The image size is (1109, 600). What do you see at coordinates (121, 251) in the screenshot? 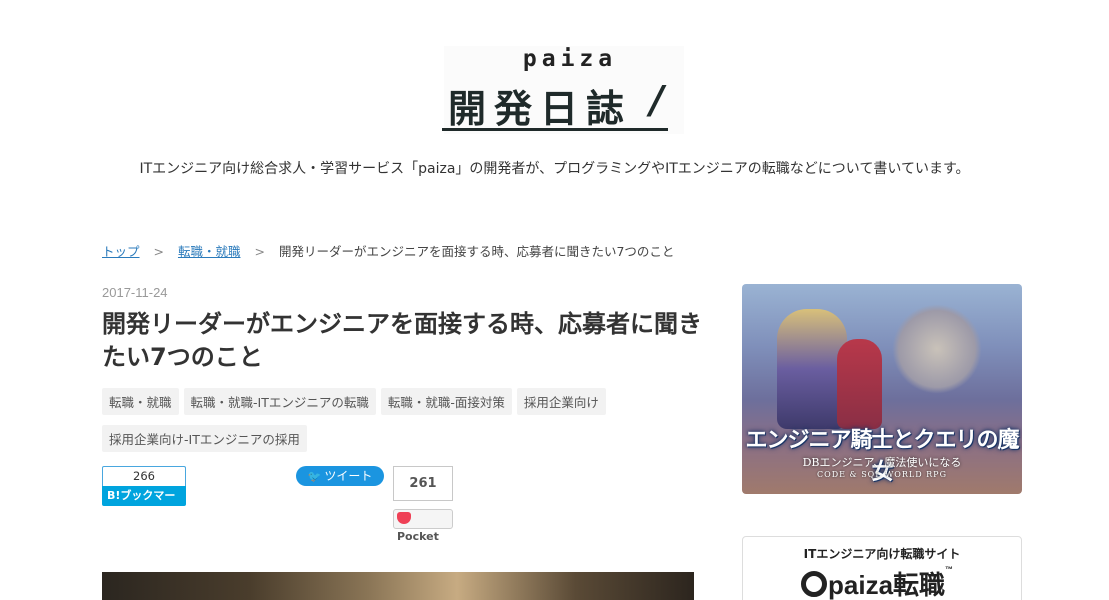
I see `breadcrumb-link-top: トップ` at bounding box center [121, 251].